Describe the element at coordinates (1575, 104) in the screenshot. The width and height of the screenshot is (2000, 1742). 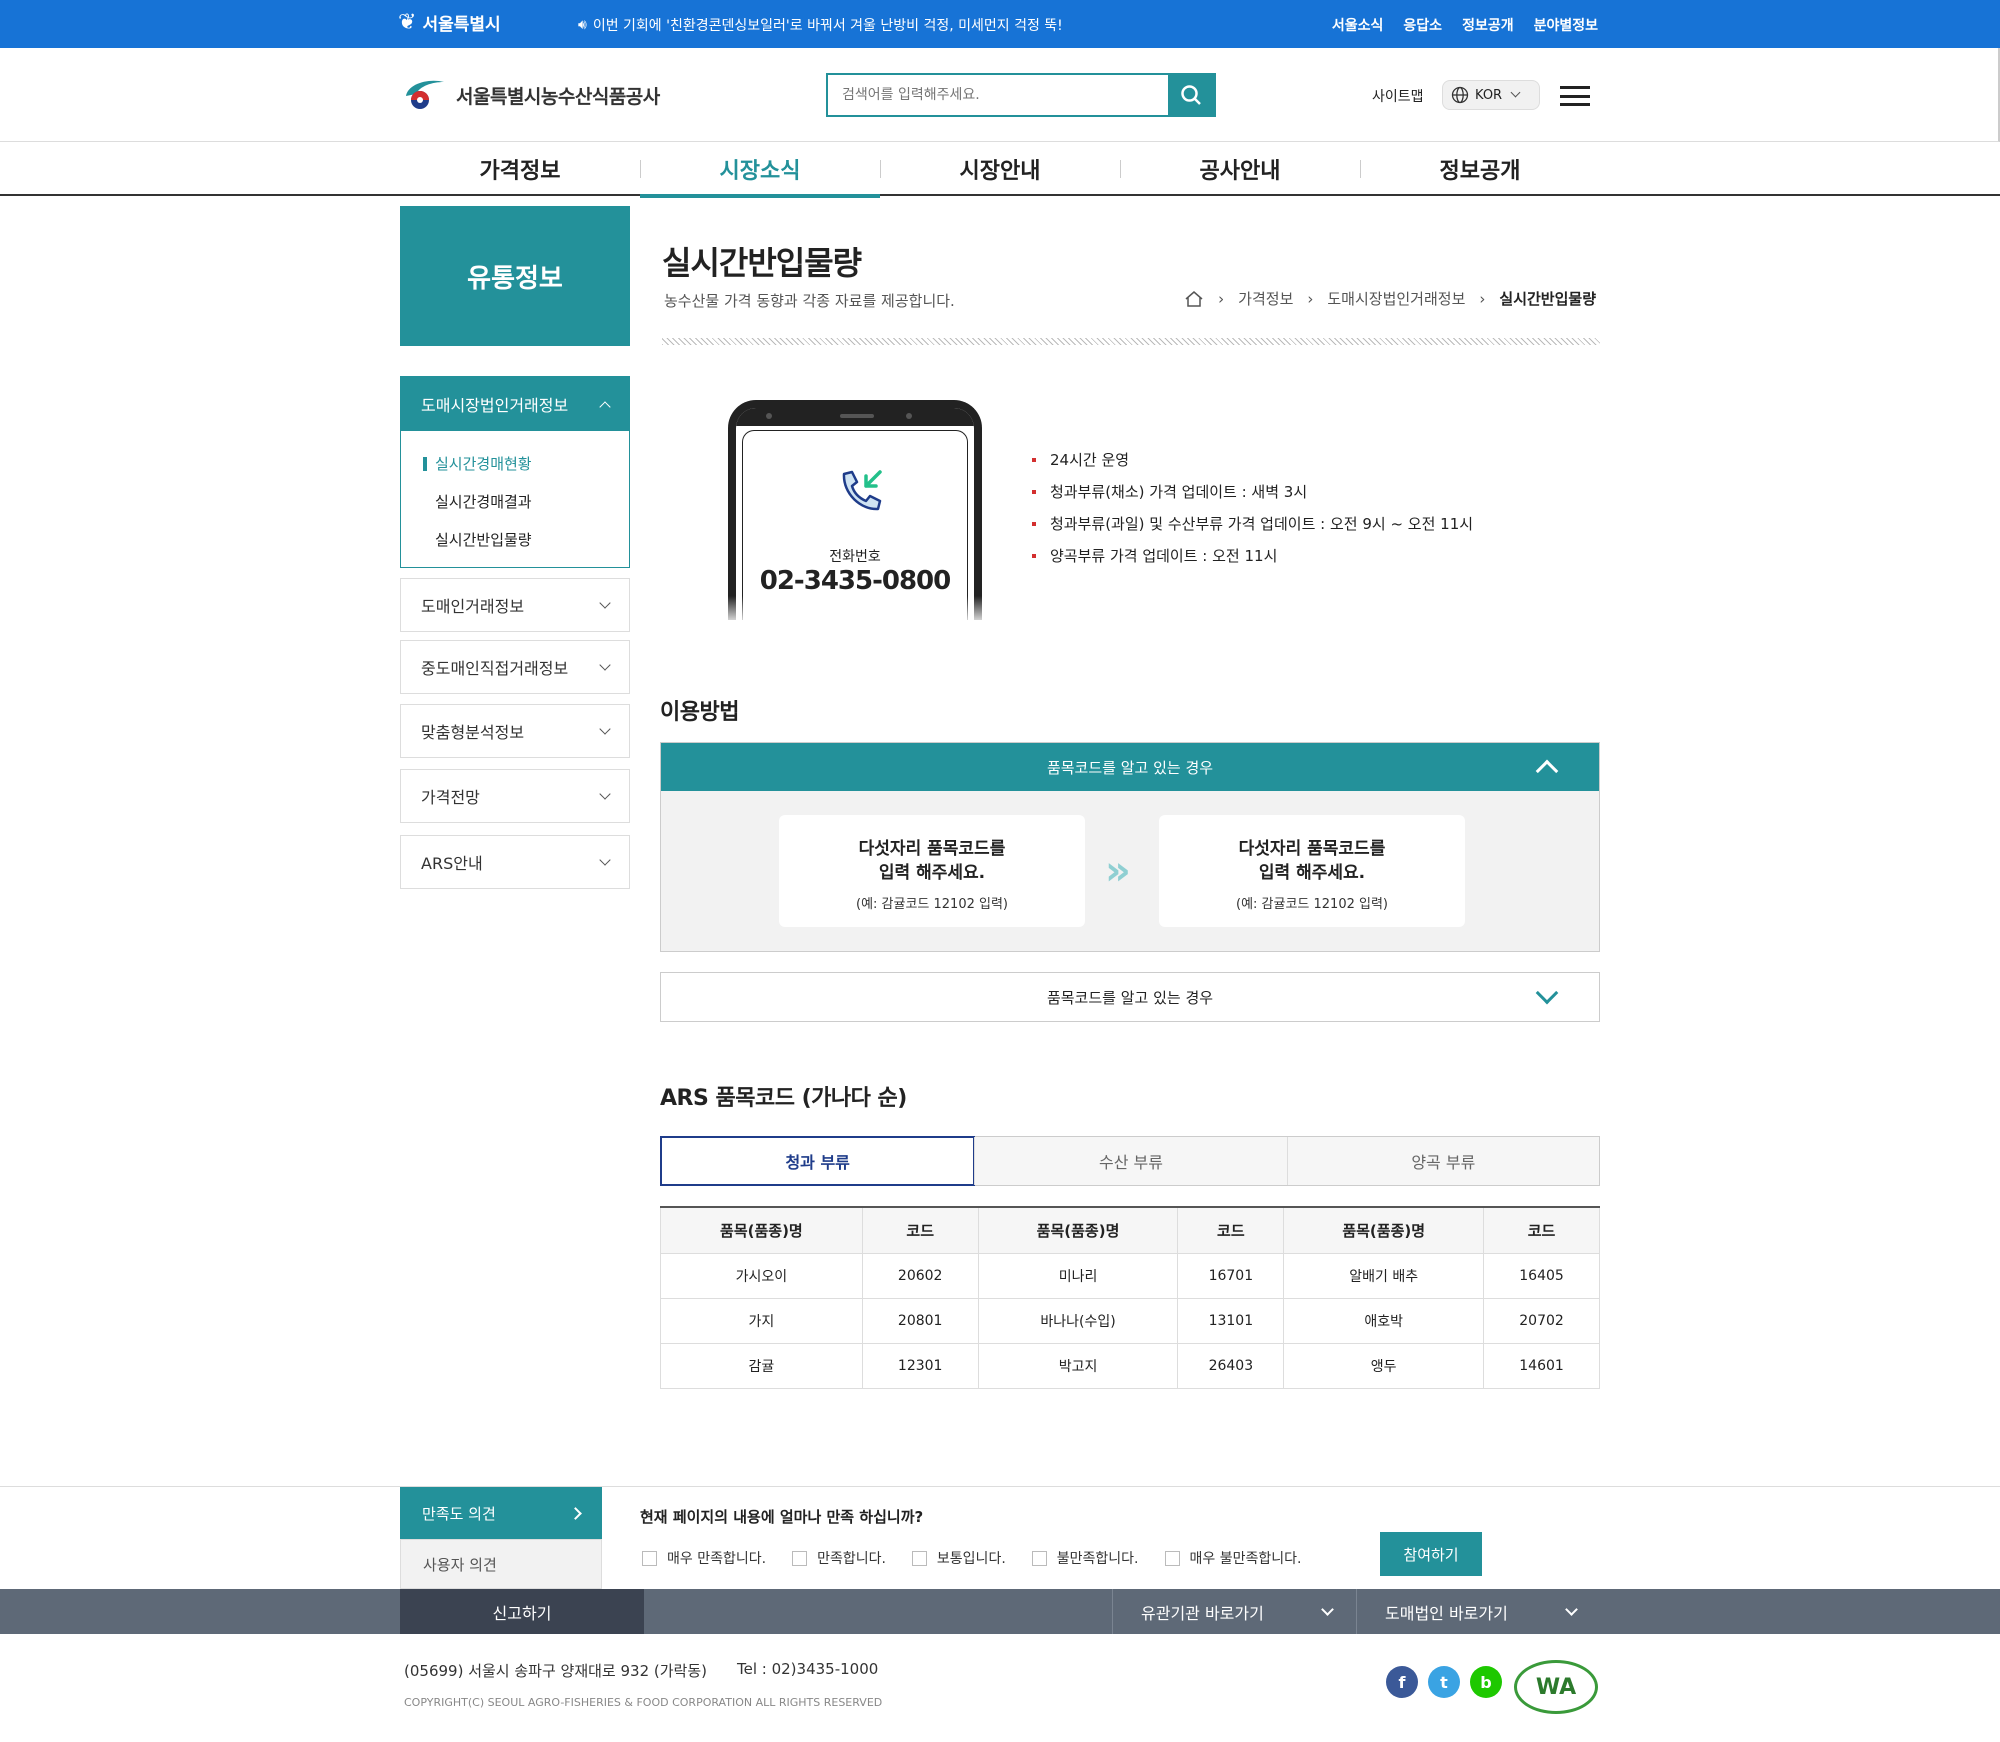
I see `hamburger-bar` at that location.